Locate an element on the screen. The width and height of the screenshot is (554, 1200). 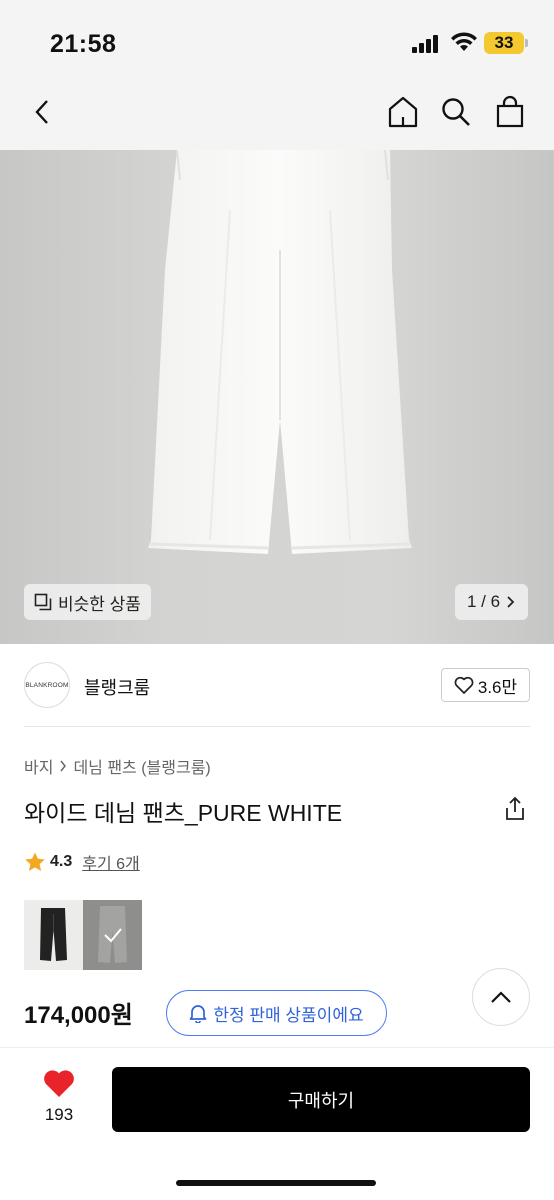
black-pants-thumbnail is located at coordinates (53, 934).